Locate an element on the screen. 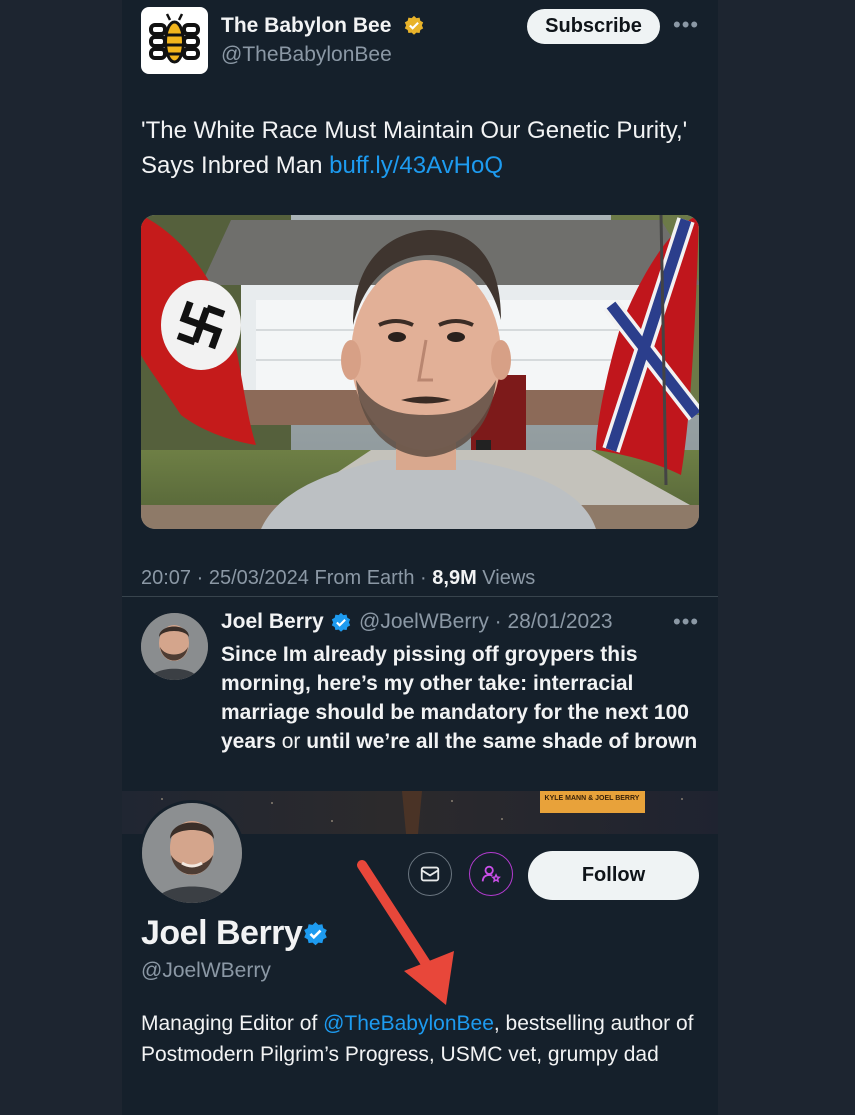  tweet-link: buff.ly/43AvHoQ is located at coordinates (416, 165).